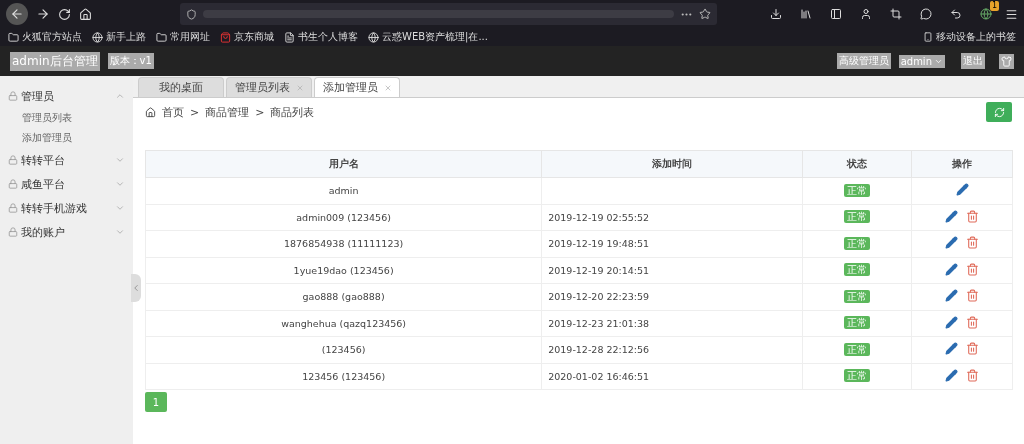  Describe the element at coordinates (64, 14) in the screenshot. I see `reload-icon` at that location.